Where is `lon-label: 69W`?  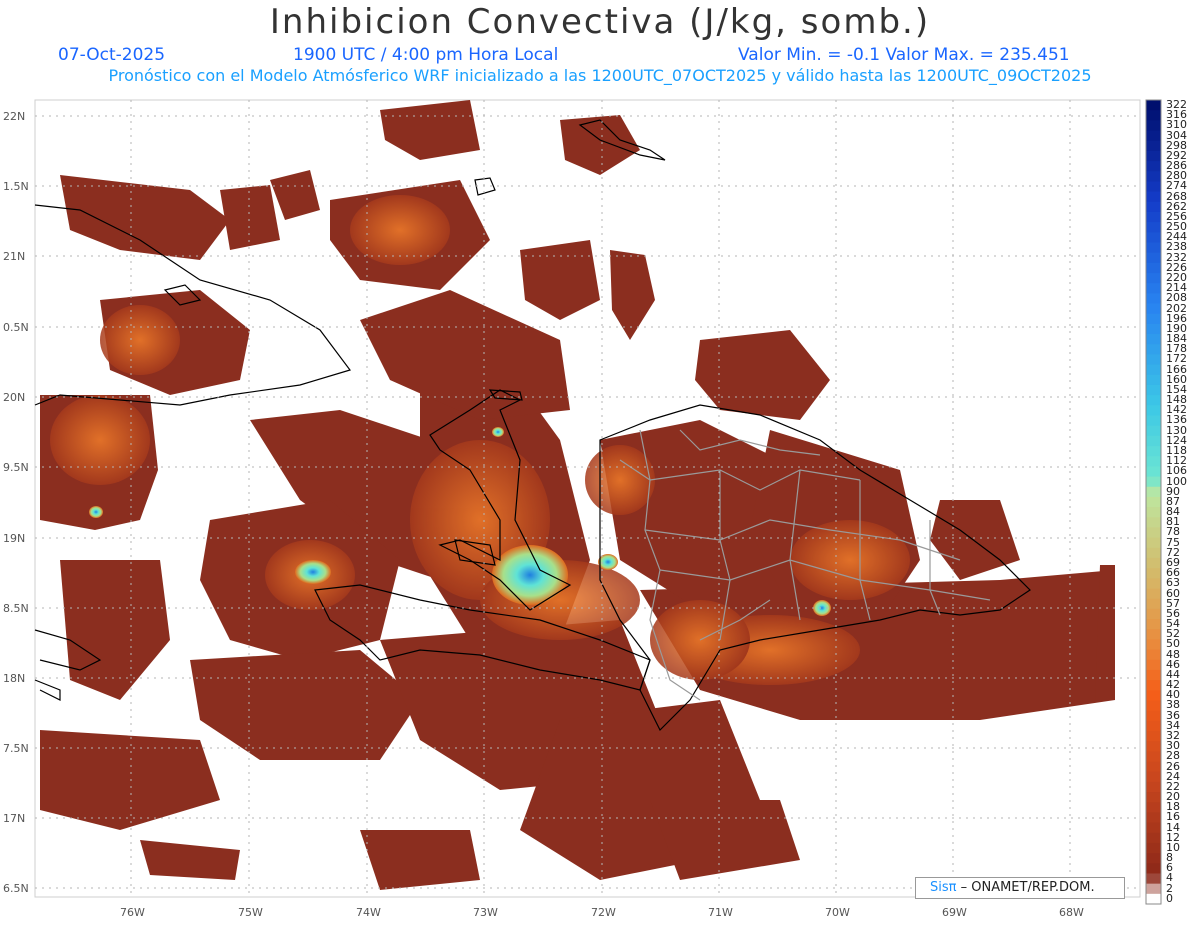
lon-label: 69W is located at coordinates (954, 912).